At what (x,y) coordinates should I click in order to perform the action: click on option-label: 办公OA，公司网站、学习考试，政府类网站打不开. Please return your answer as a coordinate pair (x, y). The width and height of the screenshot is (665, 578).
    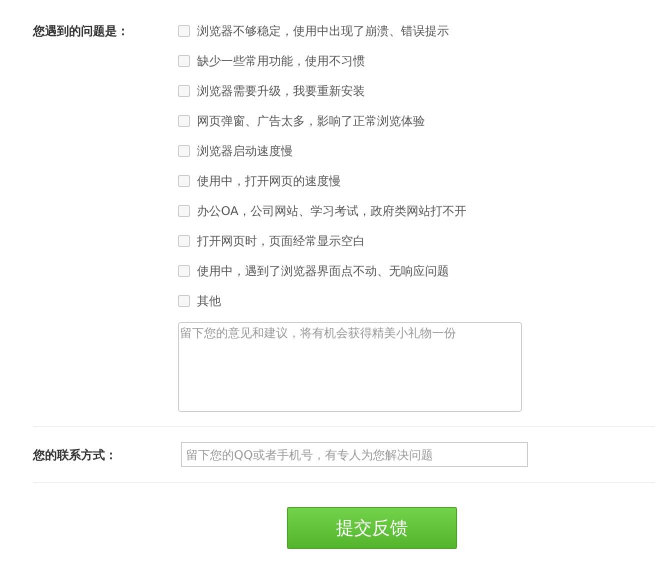
    Looking at the image, I should click on (331, 211).